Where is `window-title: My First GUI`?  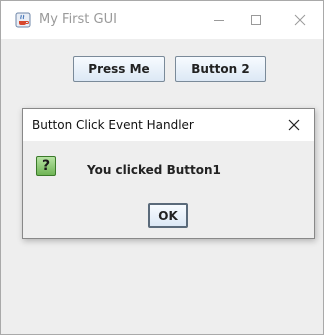
window-title: My First GUI is located at coordinates (78, 19).